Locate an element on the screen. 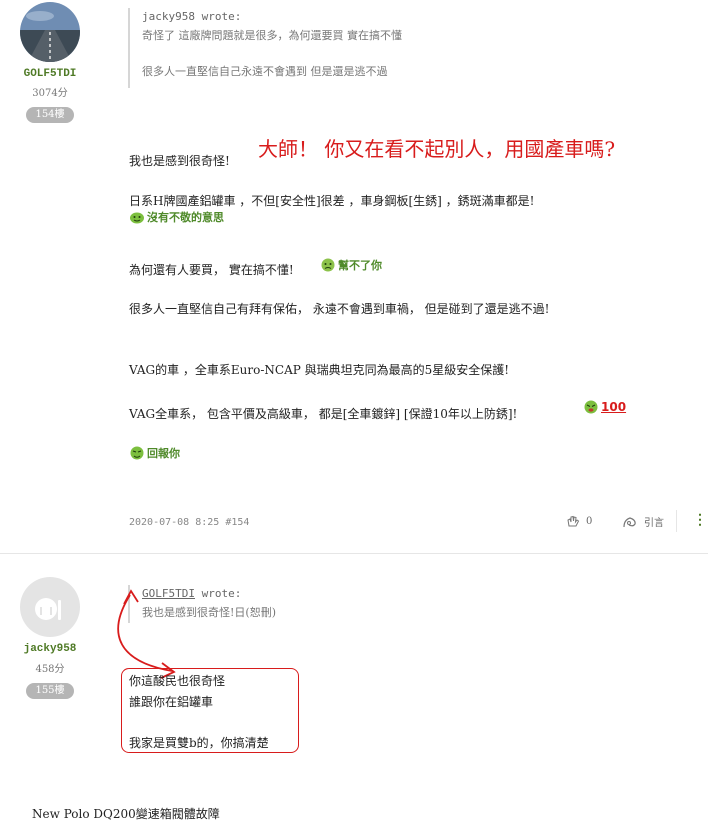 The height and width of the screenshot is (834, 720). red-annotation: 大師！ 你又在看不起別人，用國產車嗎? is located at coordinates (437, 149).